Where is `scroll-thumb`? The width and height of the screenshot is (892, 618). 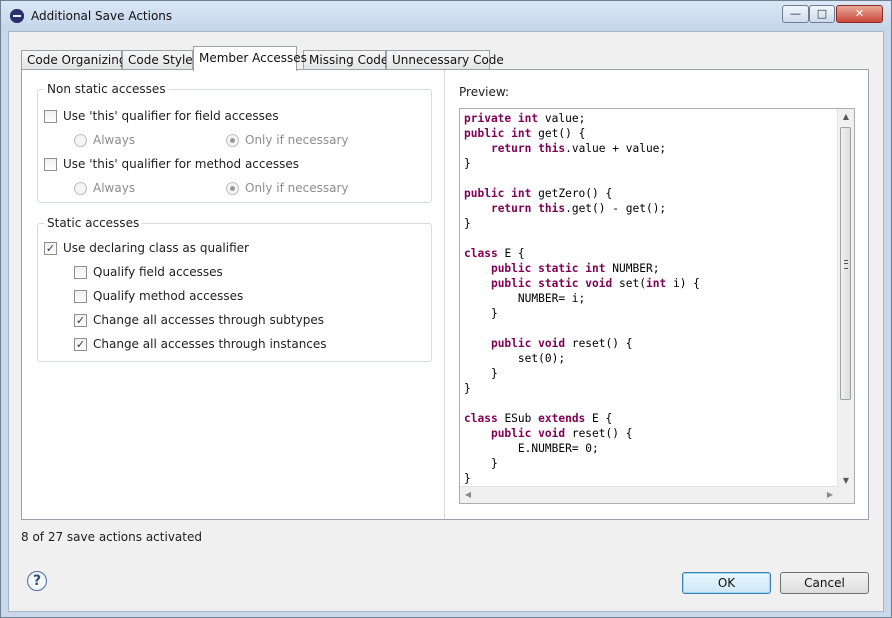
scroll-thumb is located at coordinates (845, 263).